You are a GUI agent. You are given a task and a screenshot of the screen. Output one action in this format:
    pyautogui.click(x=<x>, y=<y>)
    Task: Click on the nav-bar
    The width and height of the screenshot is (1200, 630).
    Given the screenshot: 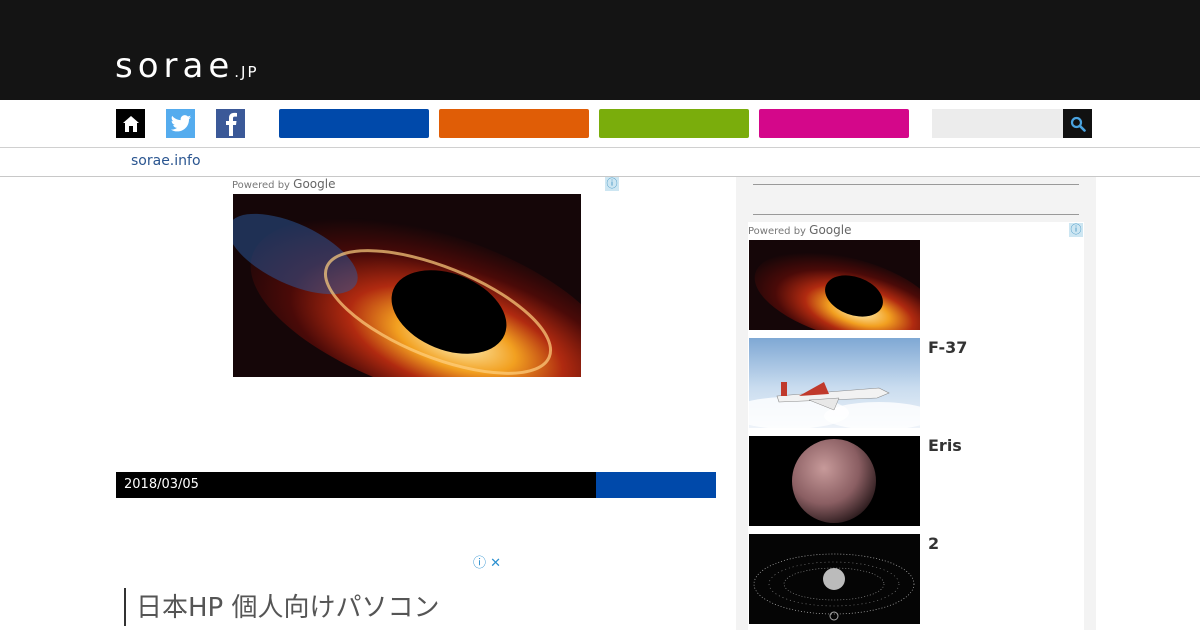 What is the action you would take?
    pyautogui.click(x=600, y=124)
    